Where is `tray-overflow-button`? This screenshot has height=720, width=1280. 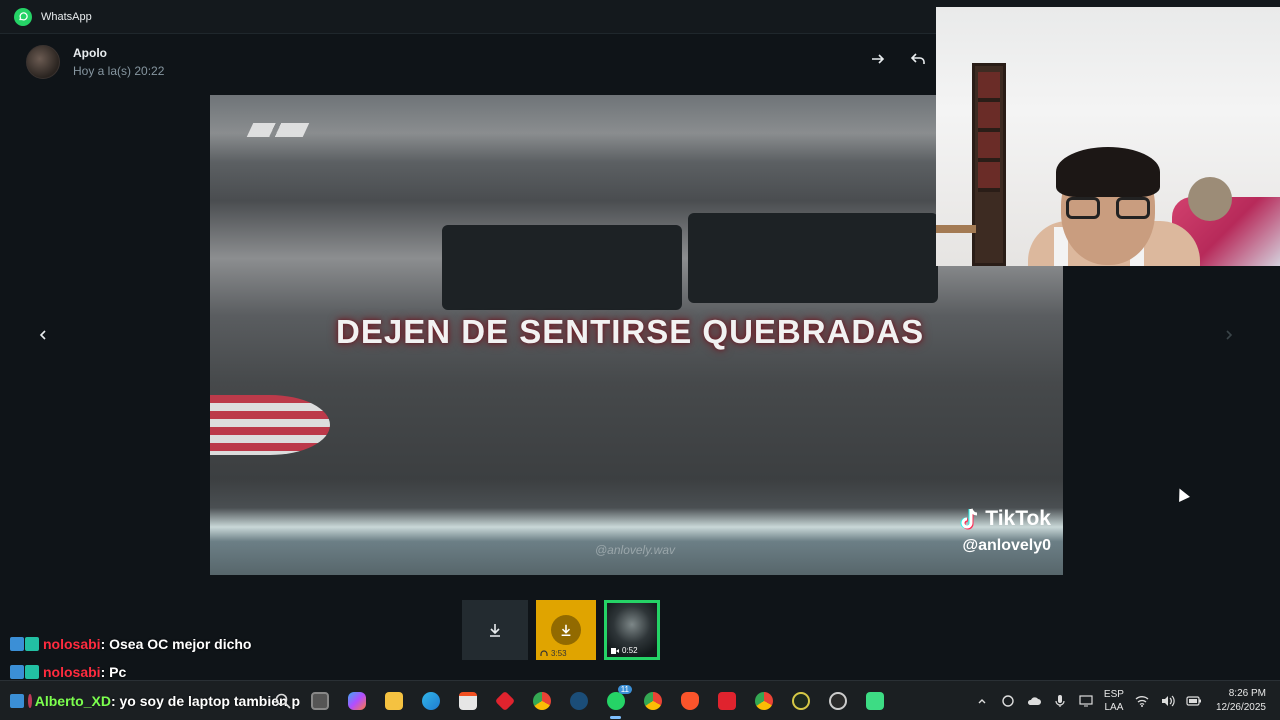
tray-overflow-button is located at coordinates (982, 701).